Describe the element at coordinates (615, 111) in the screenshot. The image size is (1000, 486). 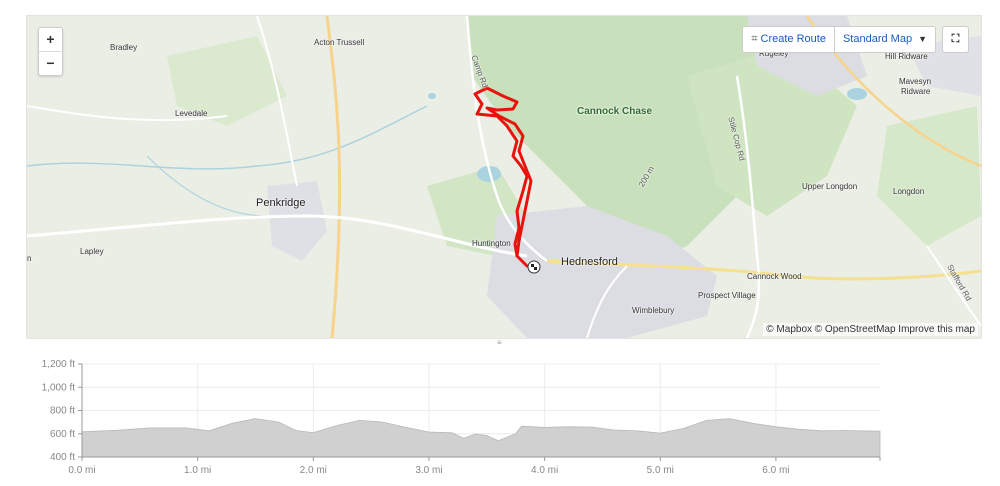
I see `area-label: Cannock Chase` at that location.